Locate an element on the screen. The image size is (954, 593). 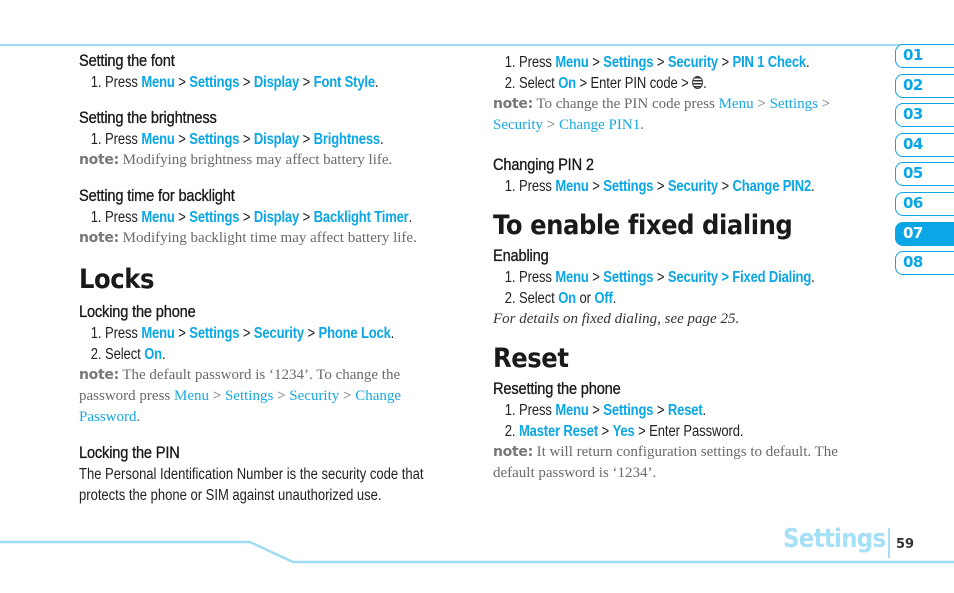
chapter-tabs: 01 02 03 04 05 06 07 08 is located at coordinates (924, 162).